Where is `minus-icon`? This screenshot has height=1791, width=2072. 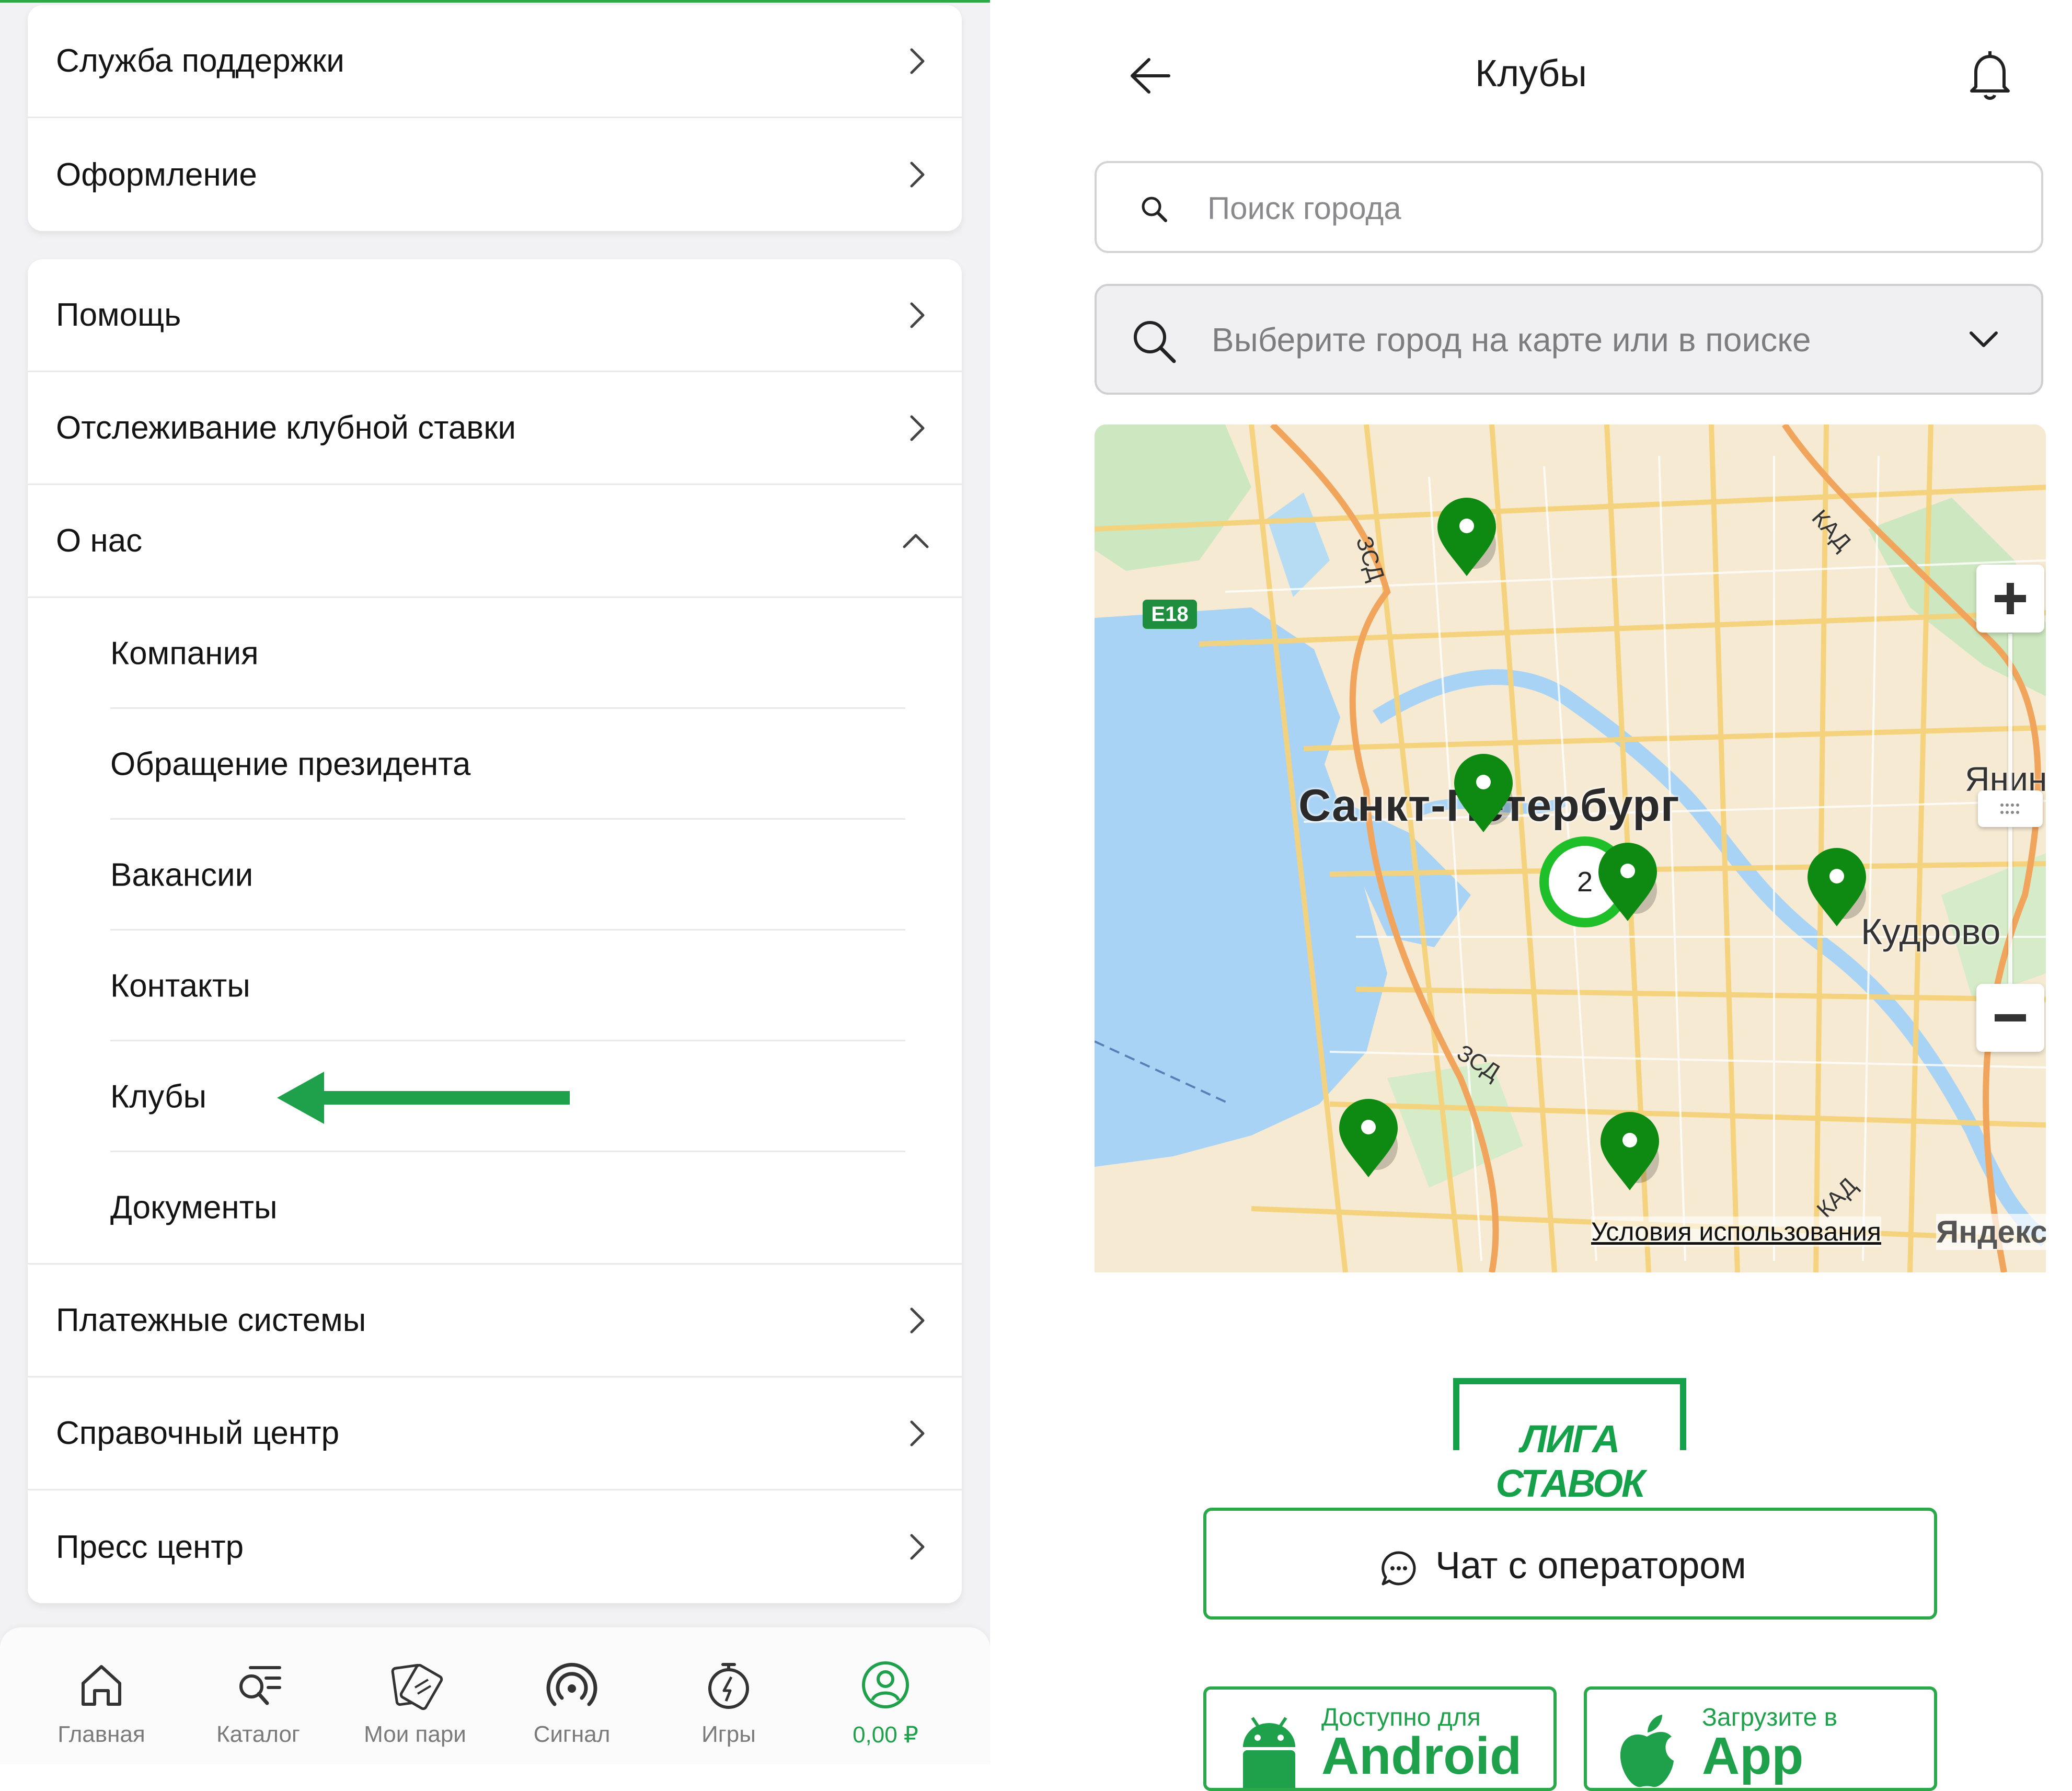
minus-icon is located at coordinates (2010, 1017).